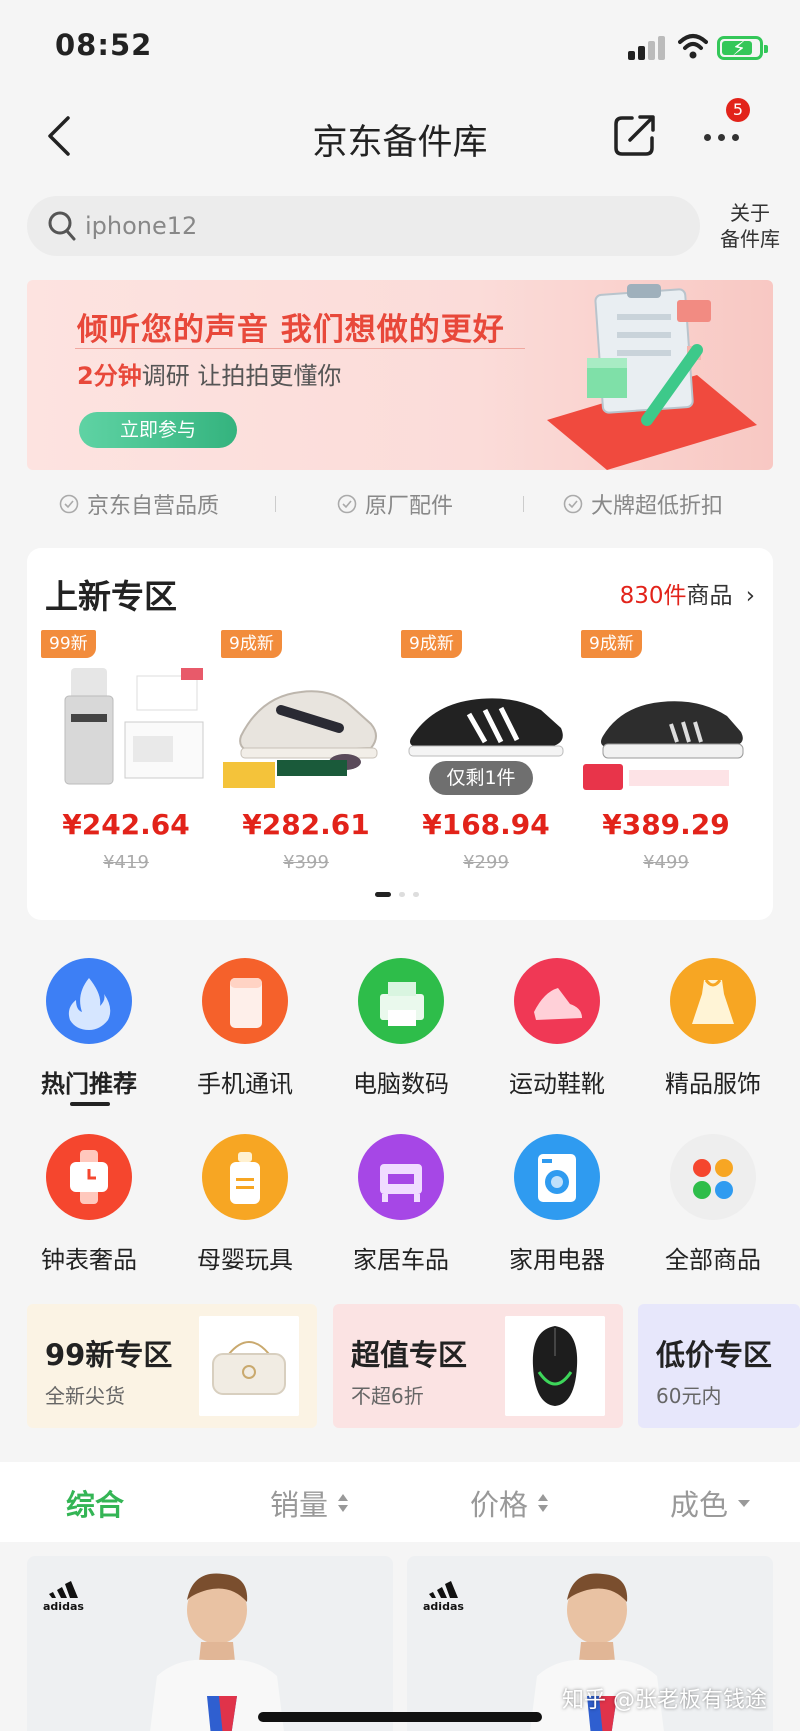 Image resolution: width=800 pixels, height=1731 pixels. What do you see at coordinates (486, 751) in the screenshot?
I see `product-tile: 9成新 仅剩1件 ¥168.94 ¥299` at bounding box center [486, 751].